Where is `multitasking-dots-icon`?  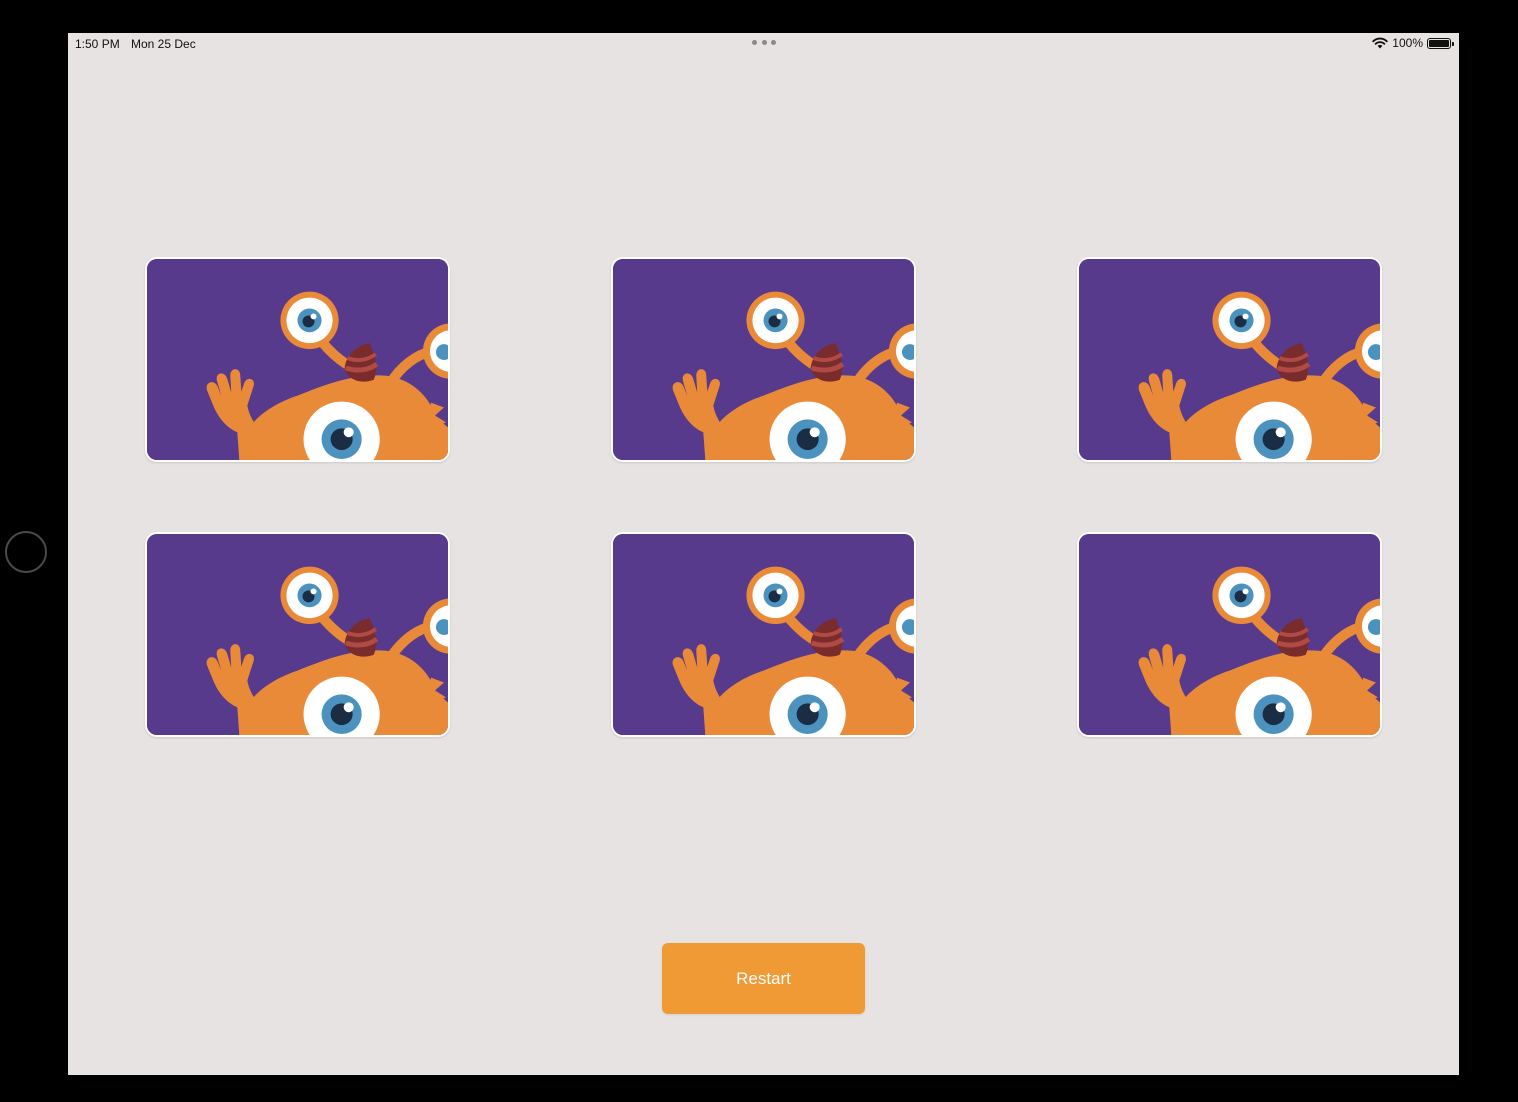 multitasking-dots-icon is located at coordinates (764, 43).